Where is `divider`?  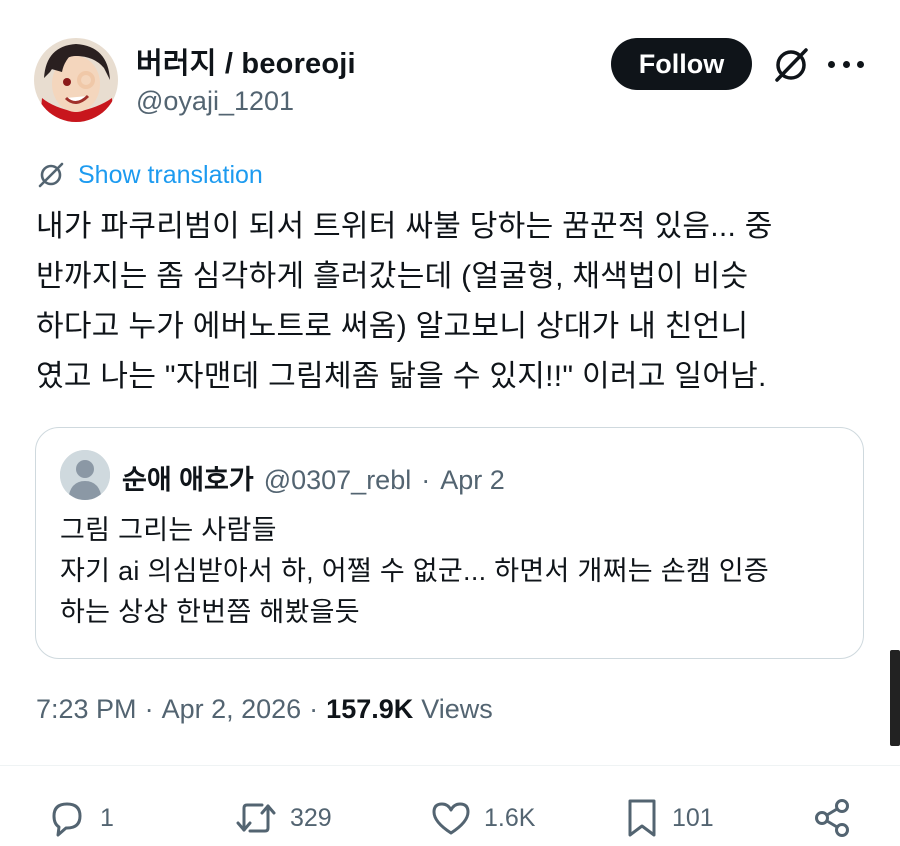 divider is located at coordinates (450, 765).